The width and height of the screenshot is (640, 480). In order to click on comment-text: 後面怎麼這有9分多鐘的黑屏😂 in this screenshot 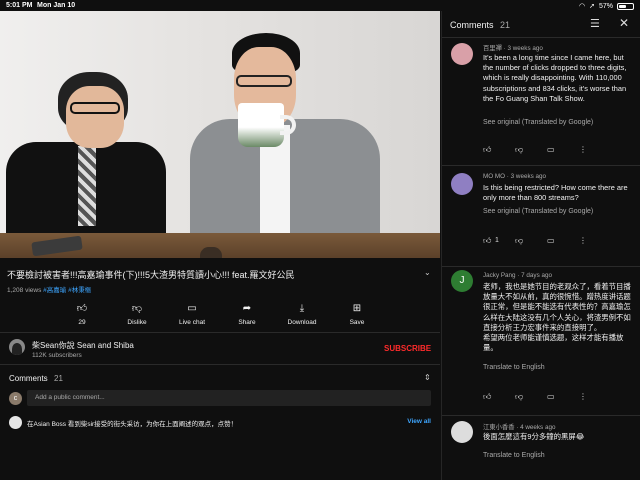, I will do `click(534, 436)`.